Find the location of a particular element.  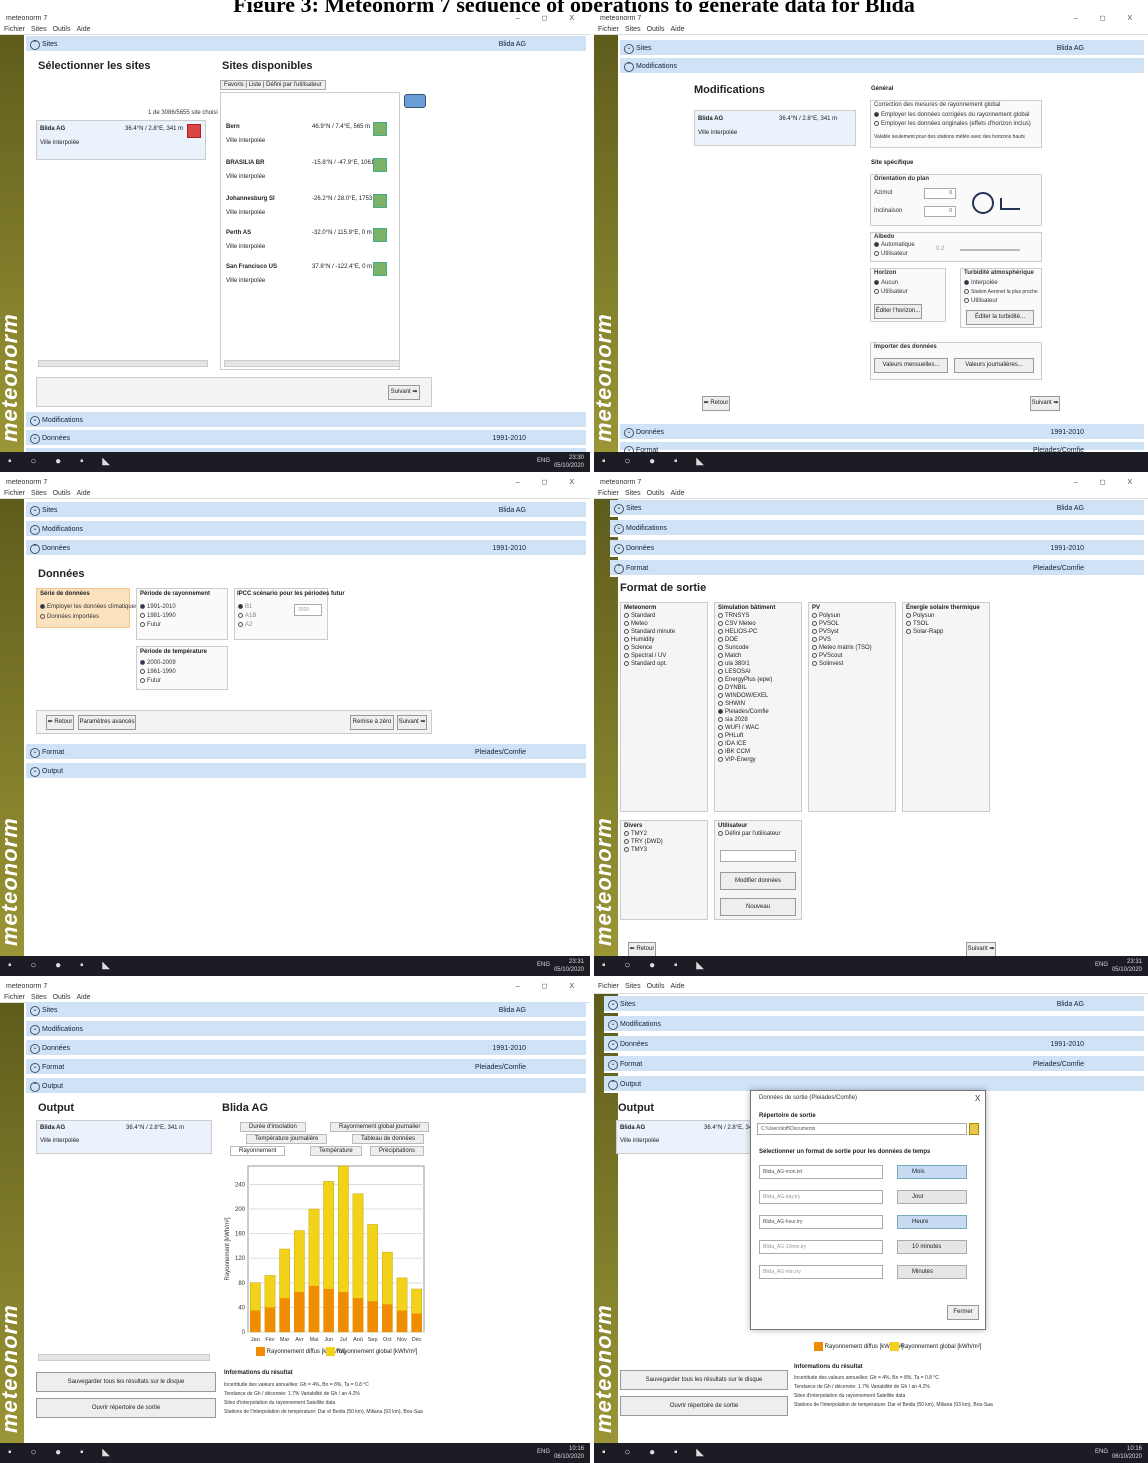

horizon-none-radio: Aucun is located at coordinates (886, 283).